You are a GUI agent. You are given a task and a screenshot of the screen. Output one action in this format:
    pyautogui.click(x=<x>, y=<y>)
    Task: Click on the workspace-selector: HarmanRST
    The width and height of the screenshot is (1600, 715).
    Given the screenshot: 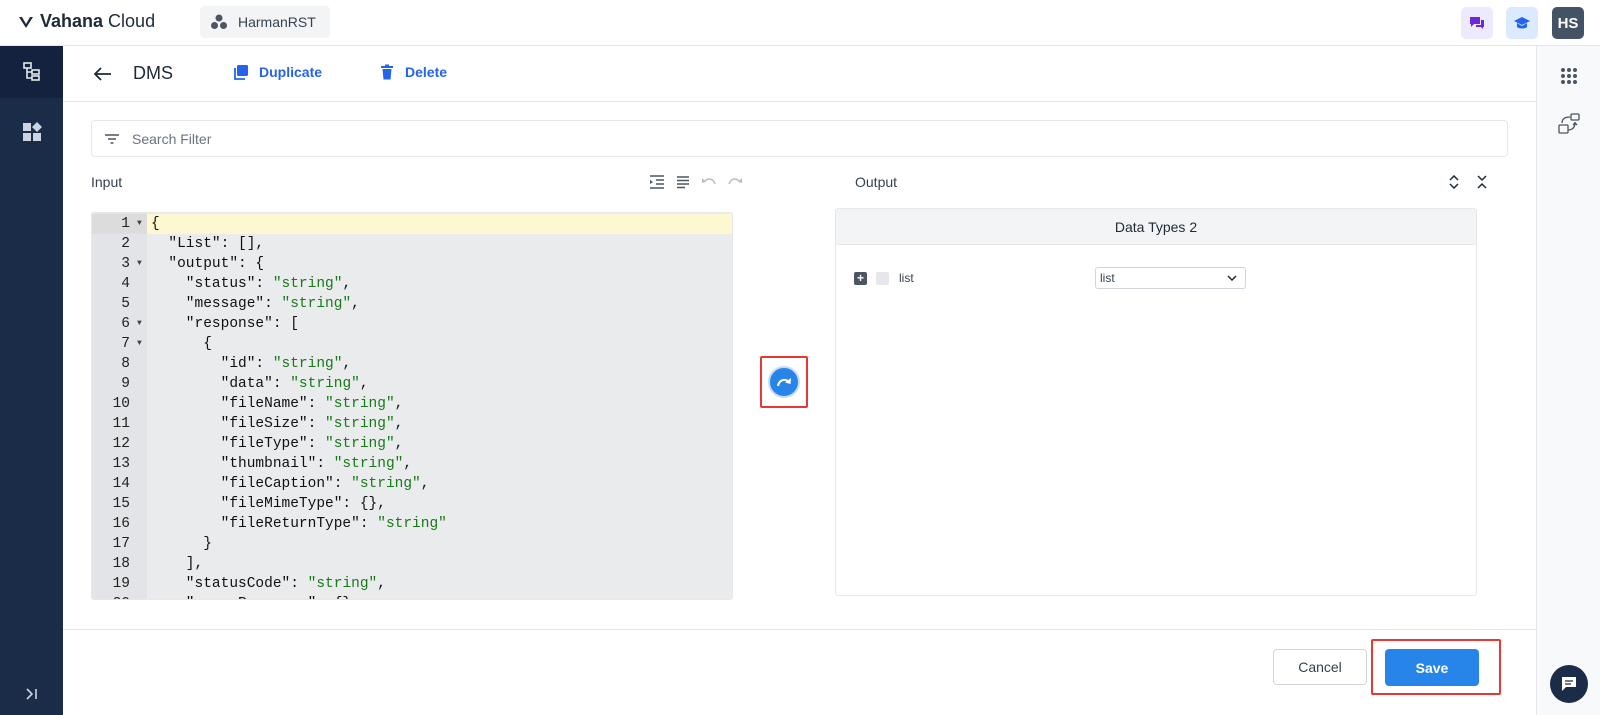 What is the action you would take?
    pyautogui.click(x=265, y=22)
    